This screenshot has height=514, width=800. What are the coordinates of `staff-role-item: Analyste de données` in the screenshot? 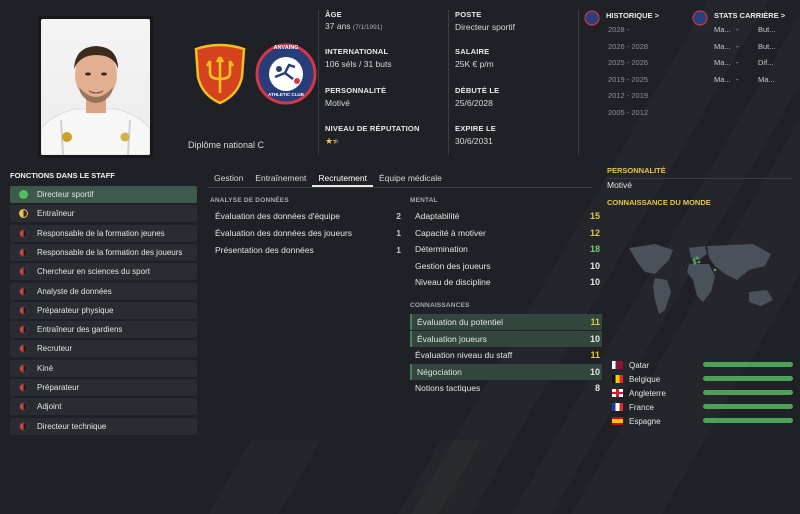 It's located at (103, 291).